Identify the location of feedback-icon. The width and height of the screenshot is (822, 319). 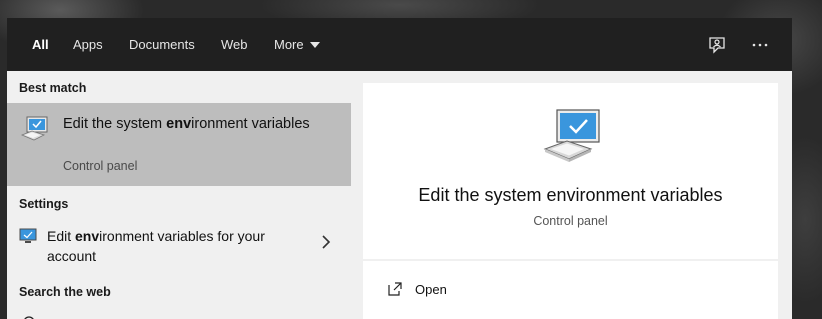
(717, 45).